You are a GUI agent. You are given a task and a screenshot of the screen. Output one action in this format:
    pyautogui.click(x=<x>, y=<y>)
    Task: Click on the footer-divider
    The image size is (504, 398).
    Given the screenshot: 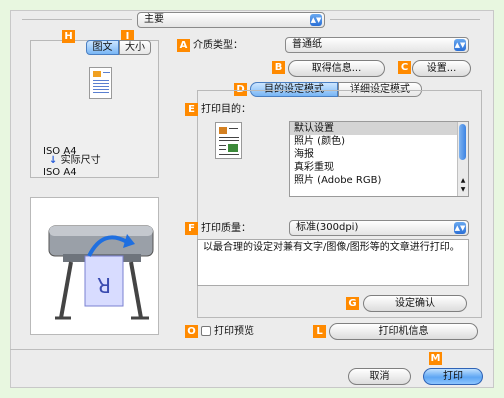 What is the action you would take?
    pyautogui.click(x=252, y=349)
    